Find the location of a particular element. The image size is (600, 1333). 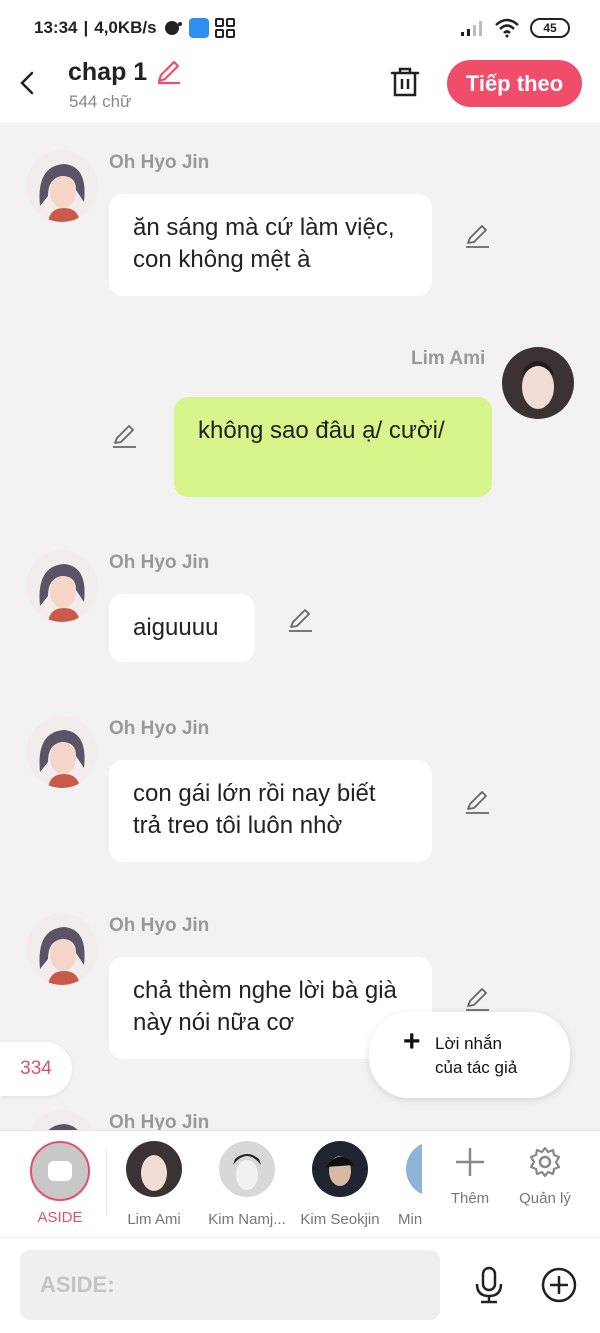

message-bubble: aiguuuu is located at coordinates (182, 628).